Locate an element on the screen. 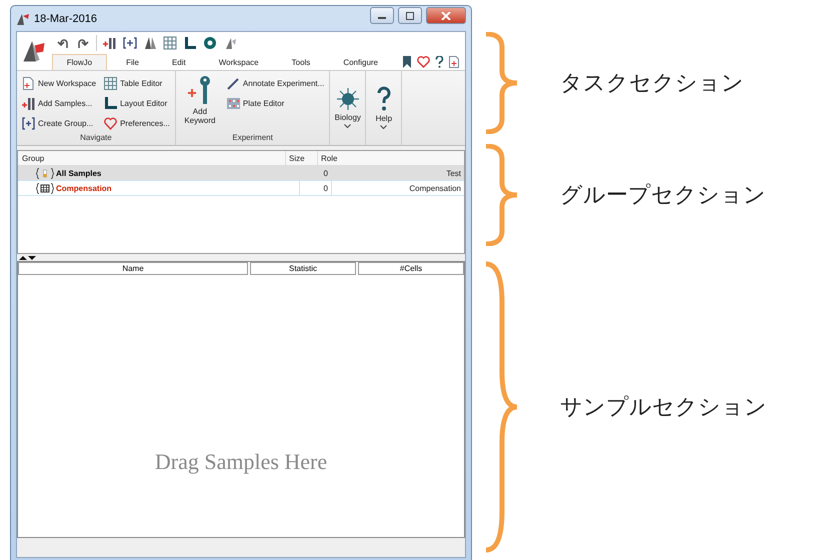 Image resolution: width=823 pixels, height=560 pixels. group-name: All Samples is located at coordinates (79, 173).